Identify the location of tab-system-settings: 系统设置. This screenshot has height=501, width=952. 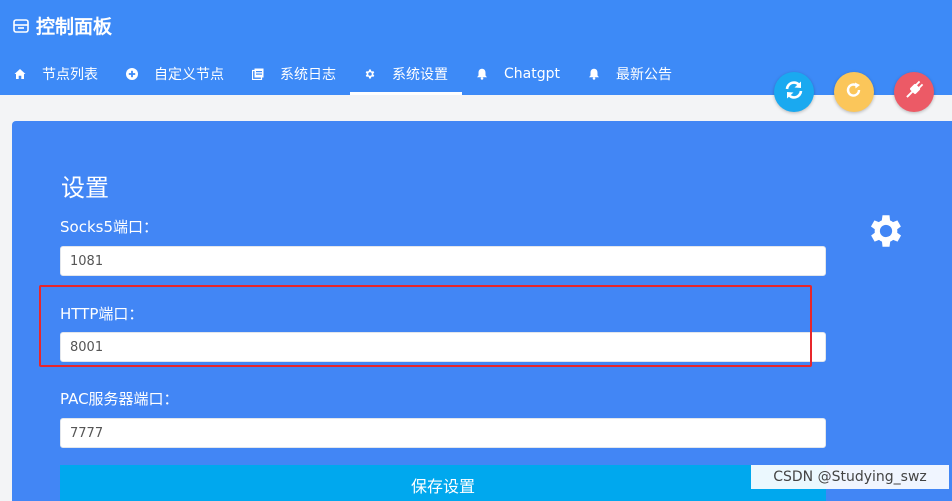
(406, 75).